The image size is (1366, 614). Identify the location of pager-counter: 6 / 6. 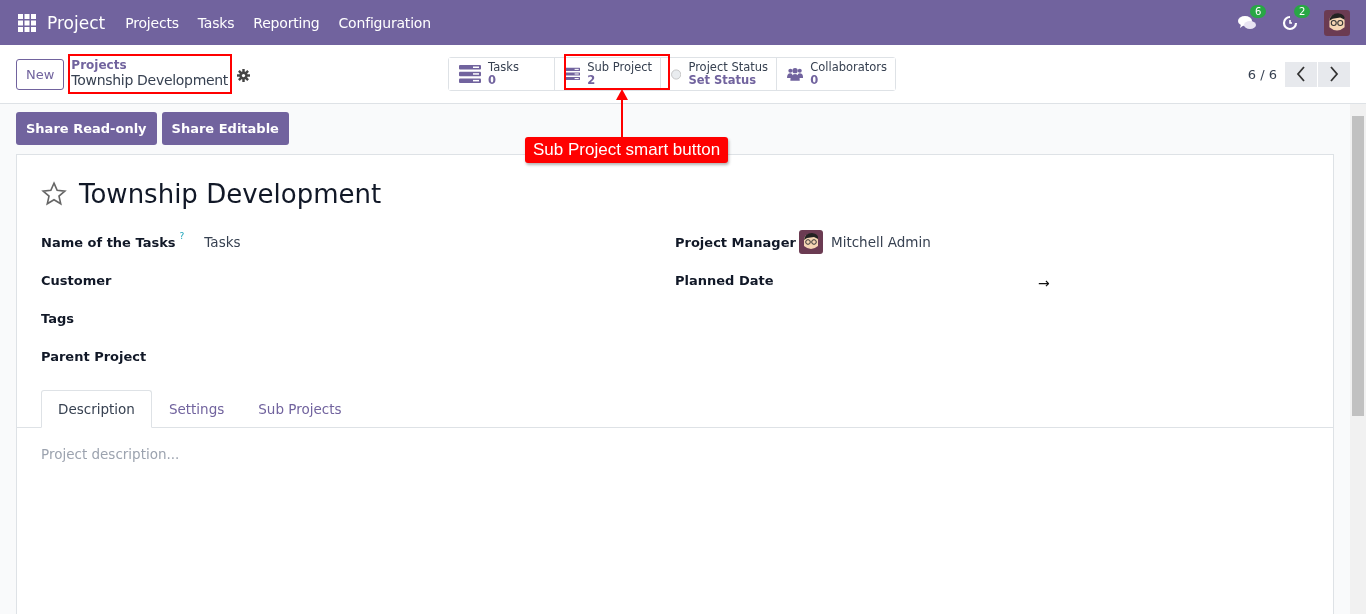
(1262, 74).